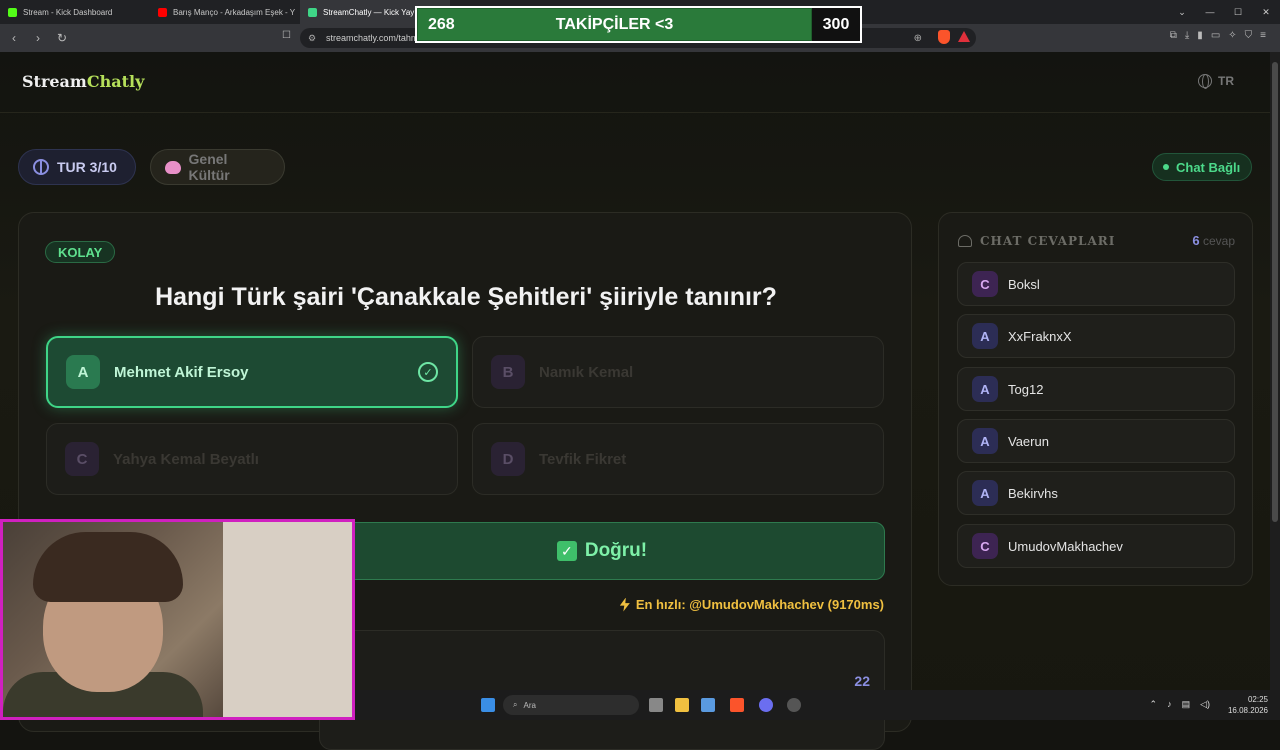 Image resolution: width=1280 pixels, height=750 pixels. Describe the element at coordinates (817, 705) in the screenshot. I see `windows-taskbar: ⌕ Ara ⌃ ♪ ▤ ◁) 02:25 16.08.2026` at that location.